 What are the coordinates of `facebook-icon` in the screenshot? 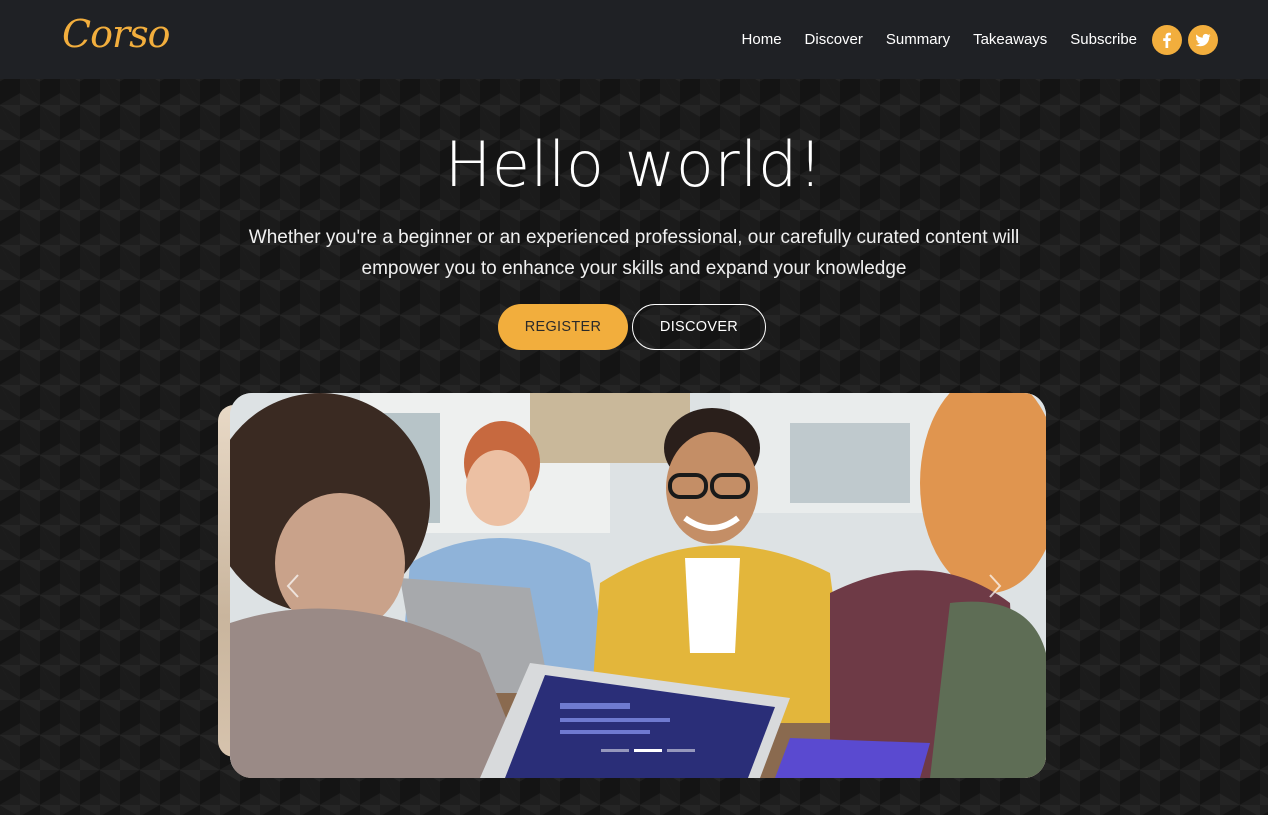 It's located at (1167, 40).